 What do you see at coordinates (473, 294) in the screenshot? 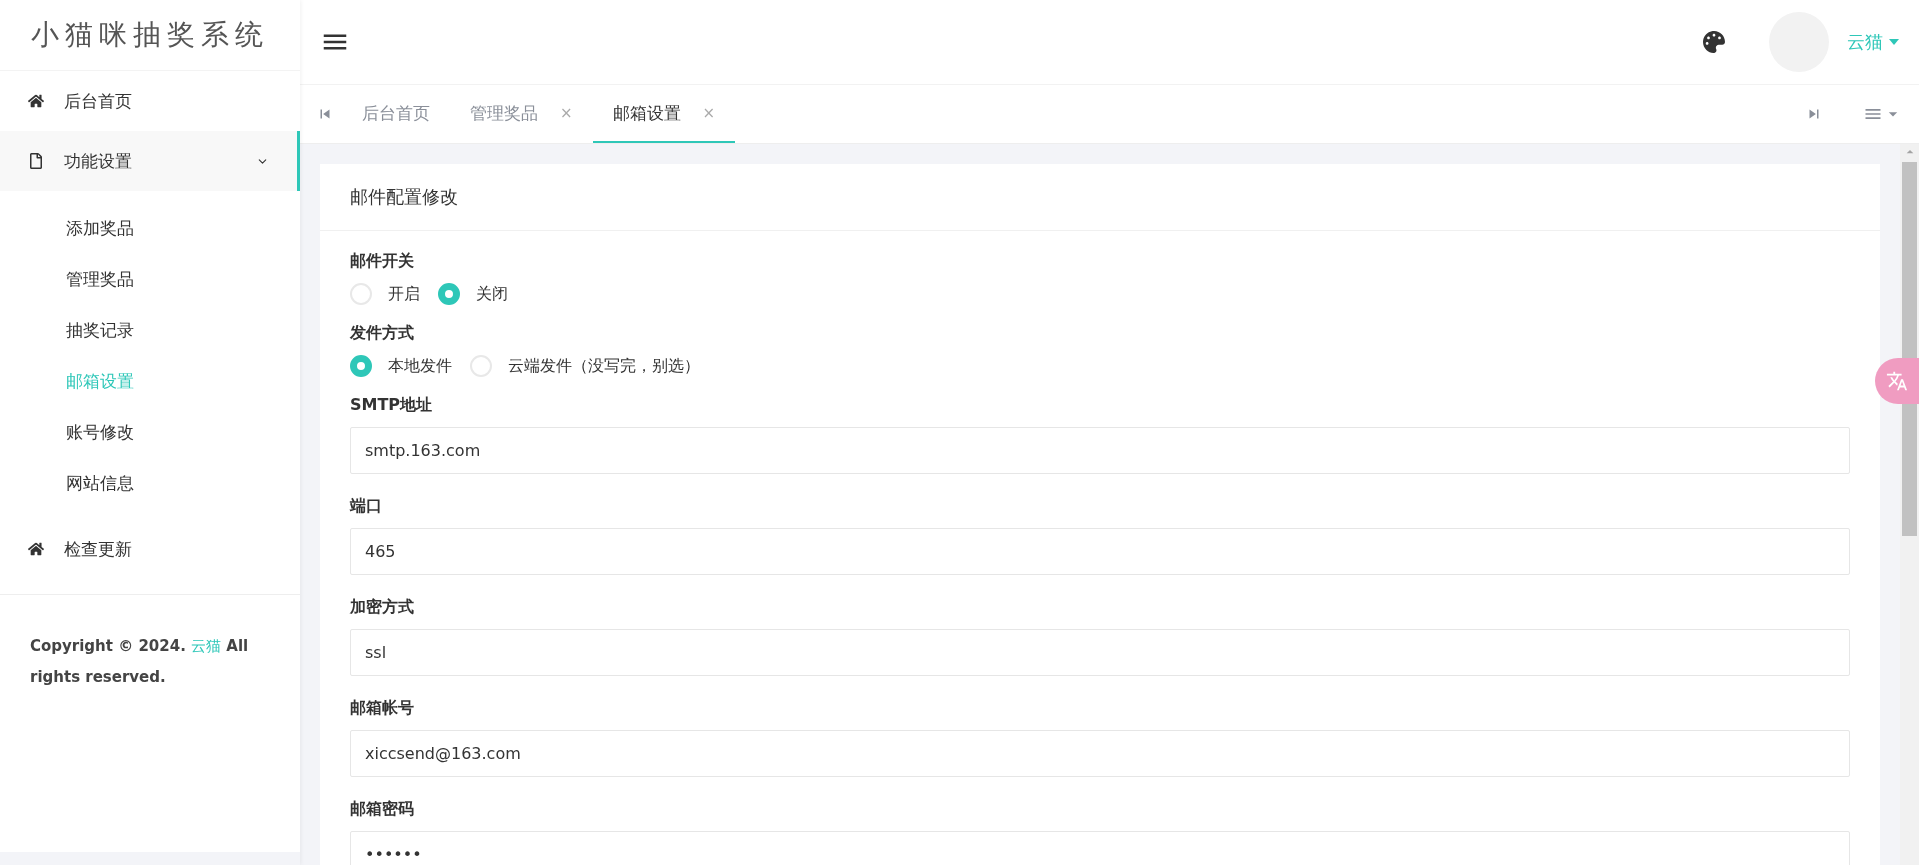
I see `radio-option: 关闭` at bounding box center [473, 294].